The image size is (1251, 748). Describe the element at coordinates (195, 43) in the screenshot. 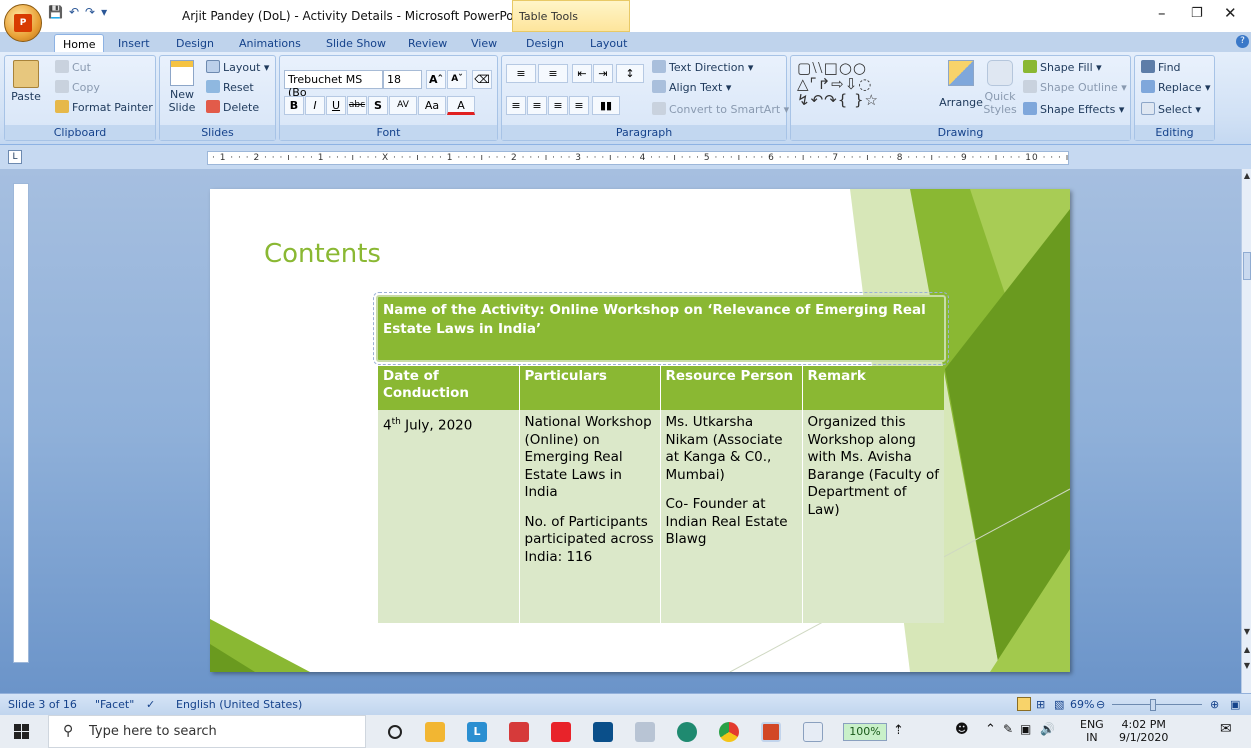

I see `tab-design: Design` at that location.